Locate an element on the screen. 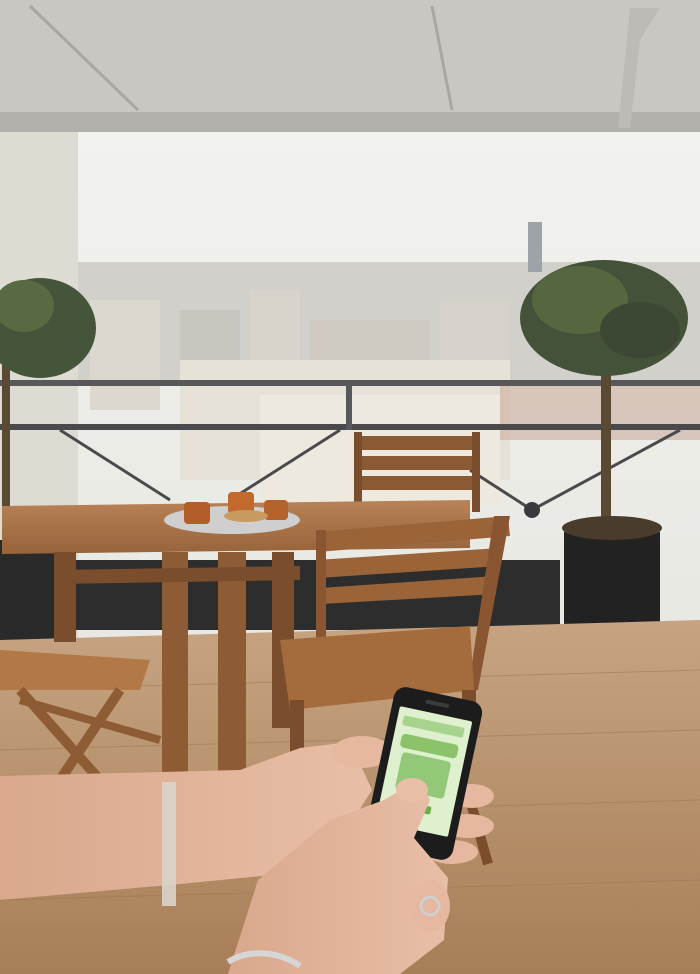  bracelet is located at coordinates (169, 844).